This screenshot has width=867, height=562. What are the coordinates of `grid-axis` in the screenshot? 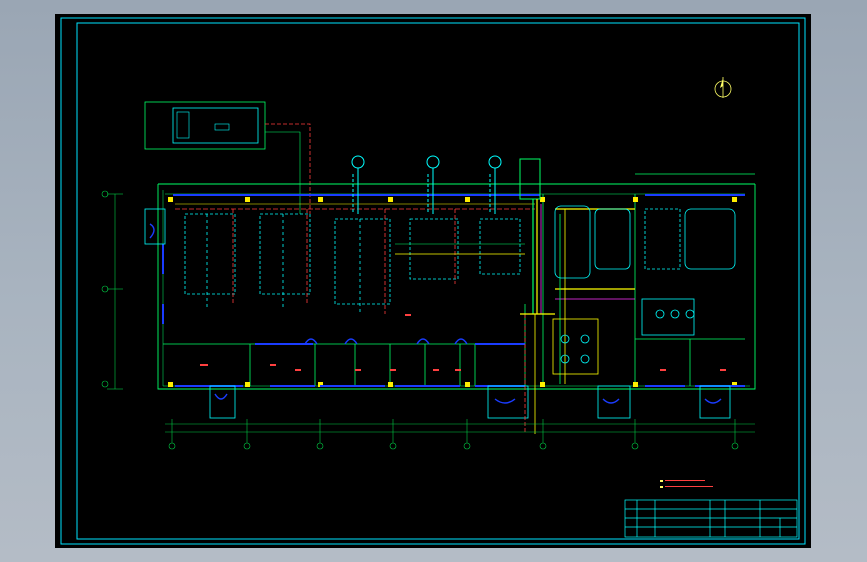 It's located at (460, 434).